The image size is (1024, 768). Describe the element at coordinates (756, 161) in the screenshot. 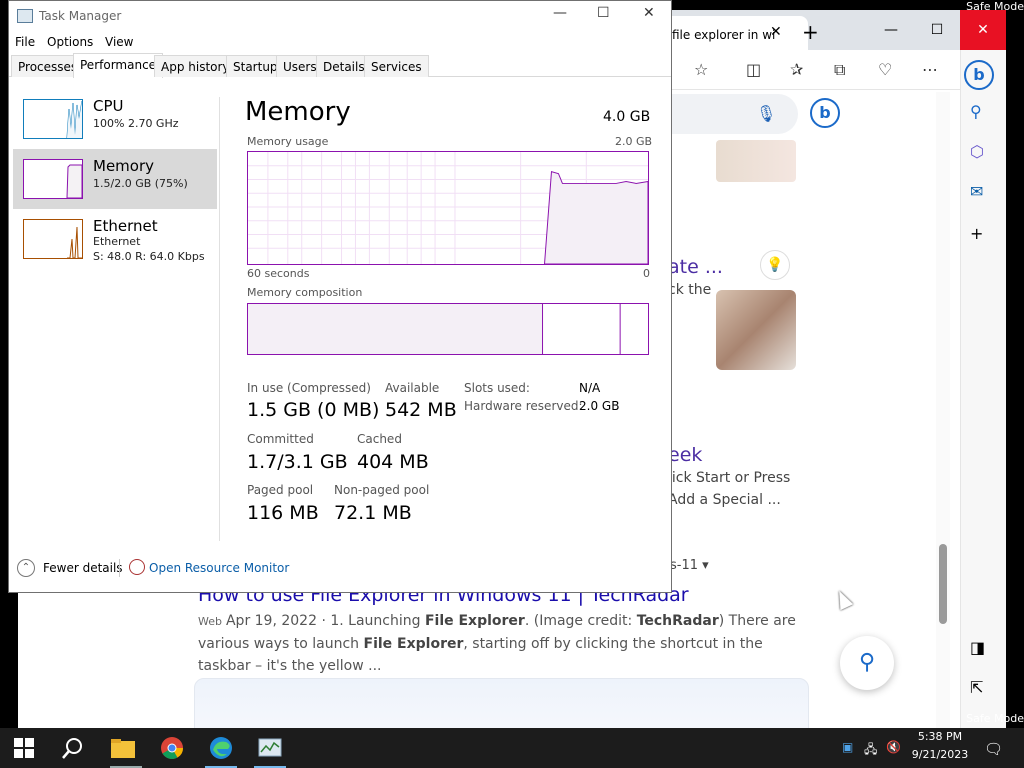

I see `result-thumbnail` at that location.